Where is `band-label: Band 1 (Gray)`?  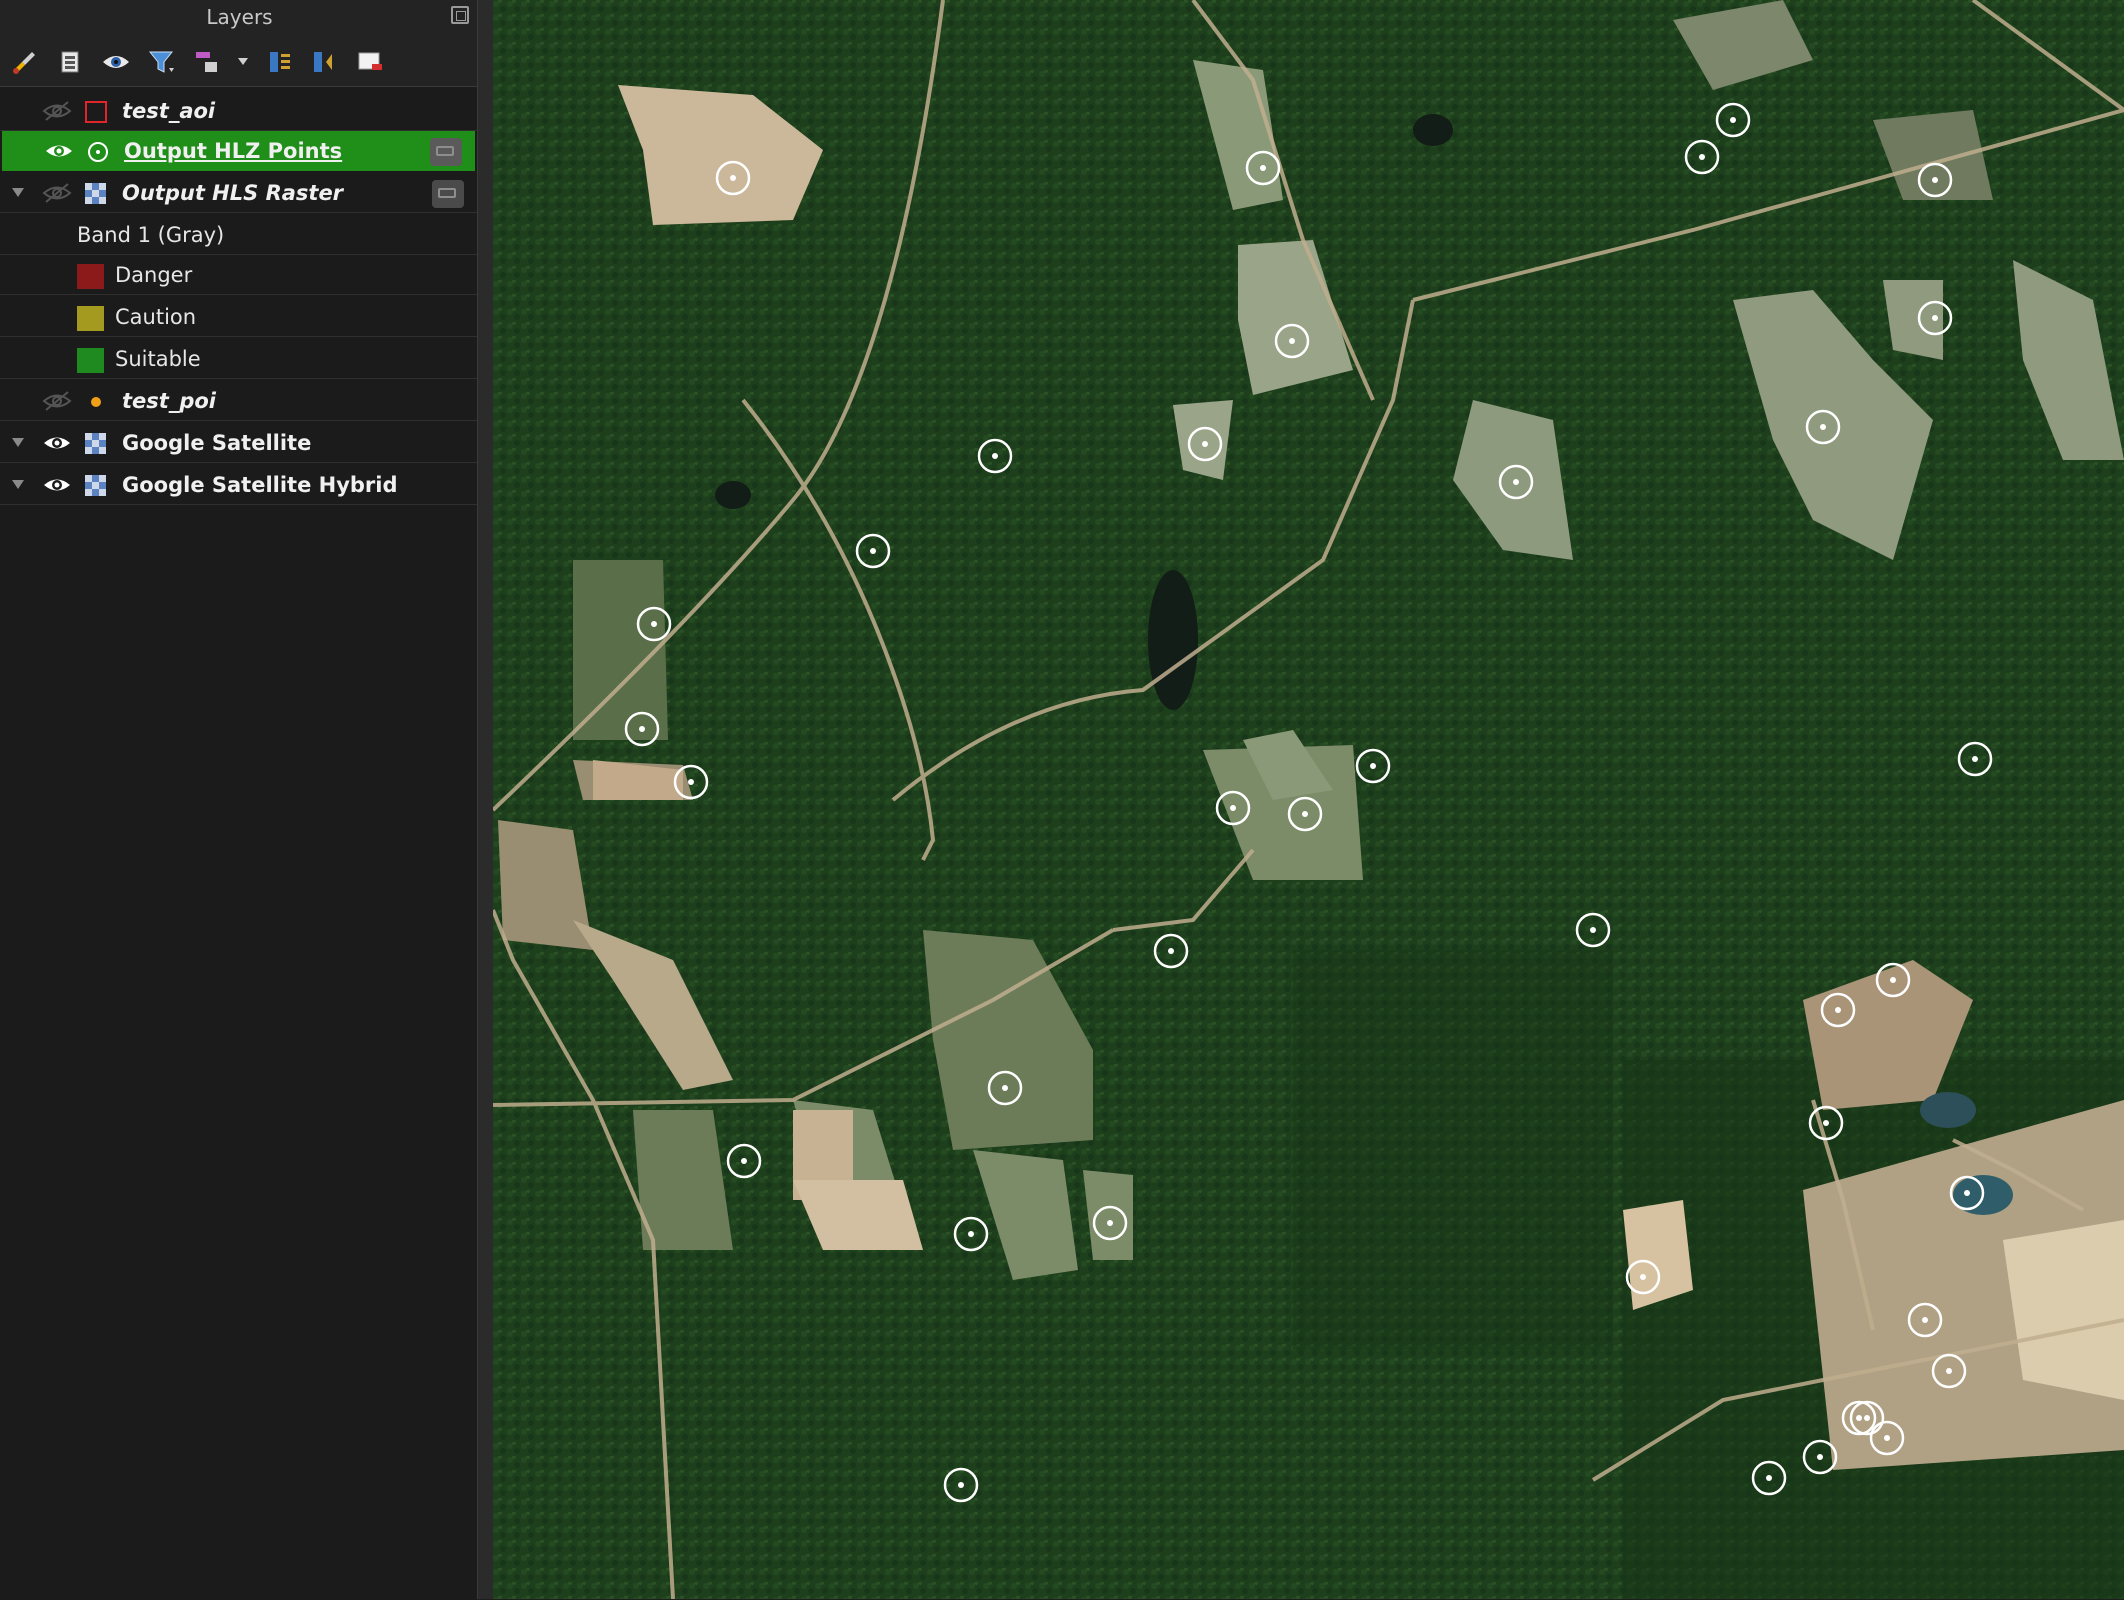
band-label: Band 1 (Gray) is located at coordinates (151, 235).